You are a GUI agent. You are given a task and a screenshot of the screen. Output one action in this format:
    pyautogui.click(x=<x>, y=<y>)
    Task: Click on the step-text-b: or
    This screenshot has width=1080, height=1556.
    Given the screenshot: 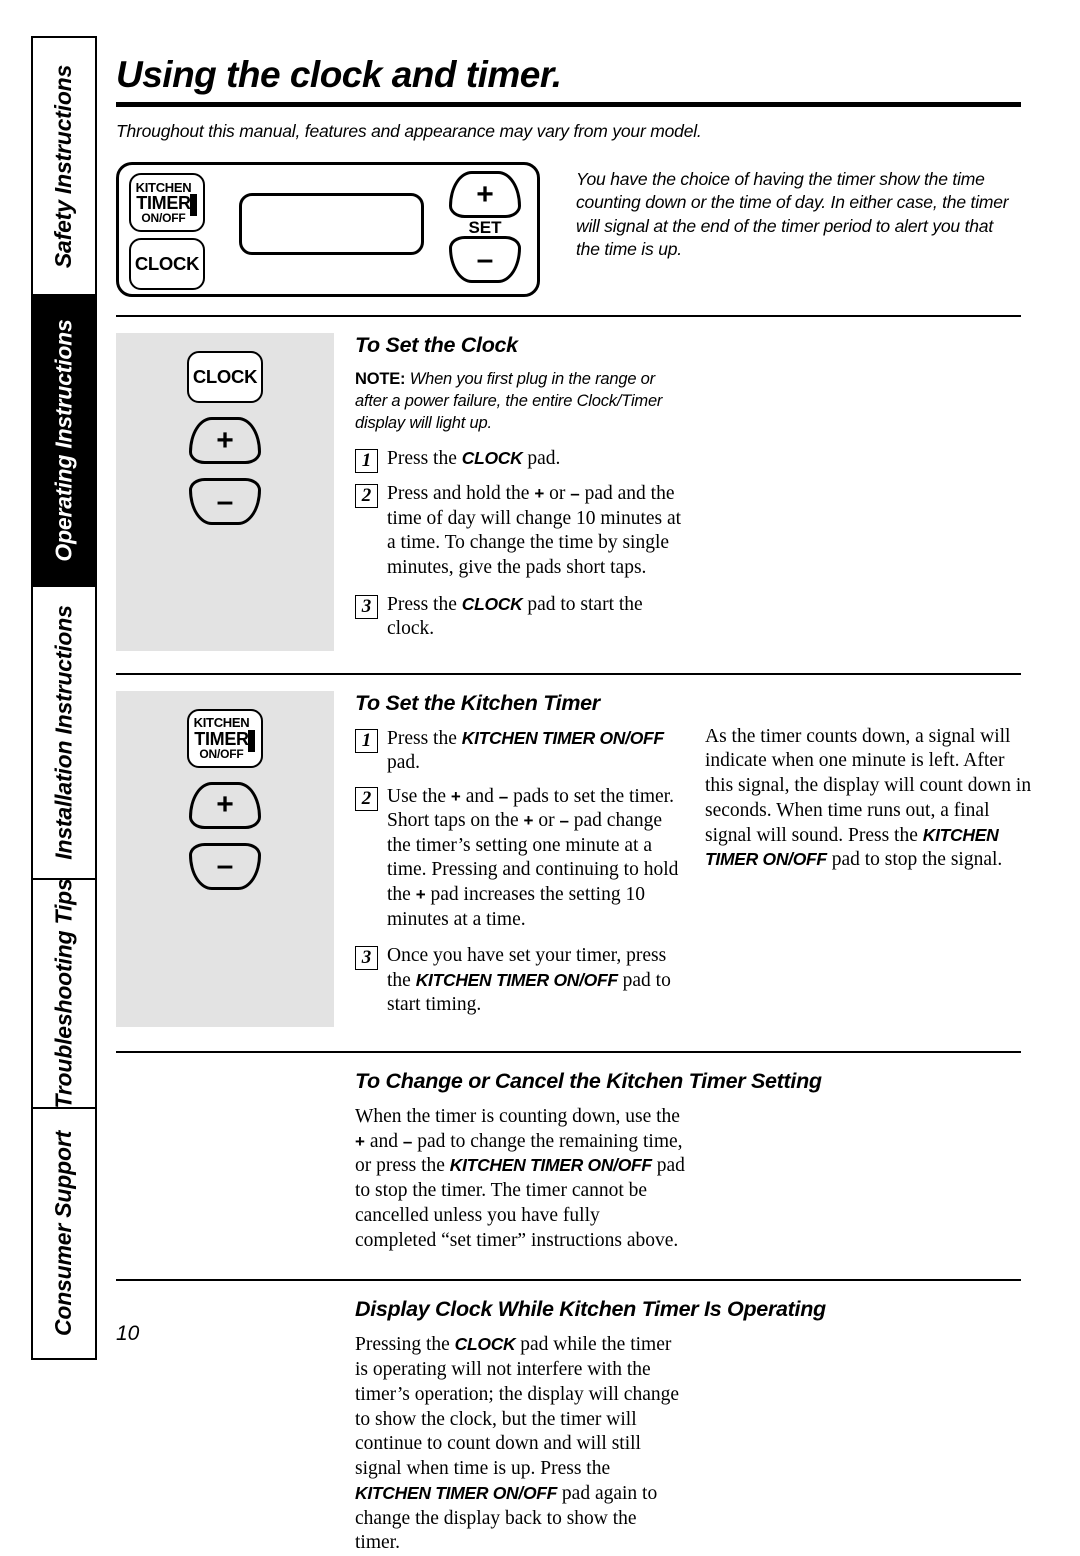 What is the action you would take?
    pyautogui.click(x=557, y=494)
    